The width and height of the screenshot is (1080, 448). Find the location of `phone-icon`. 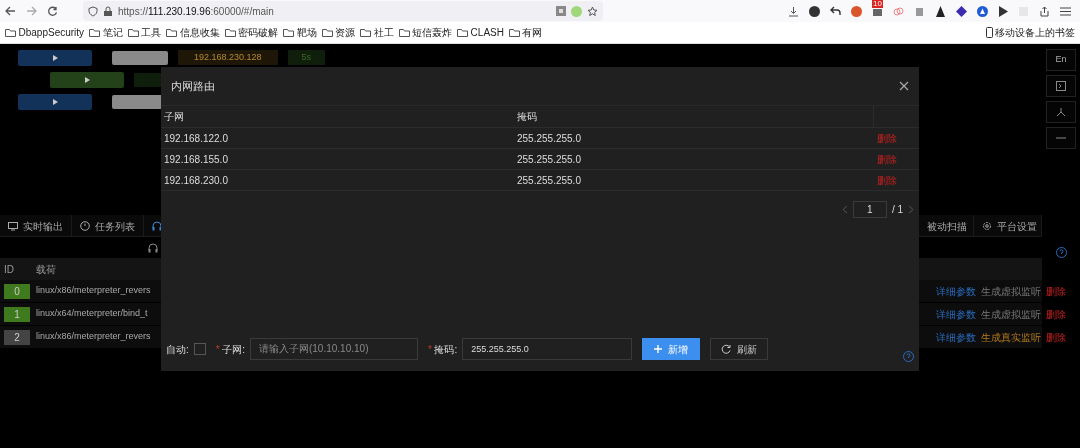

phone-icon is located at coordinates (989, 32).